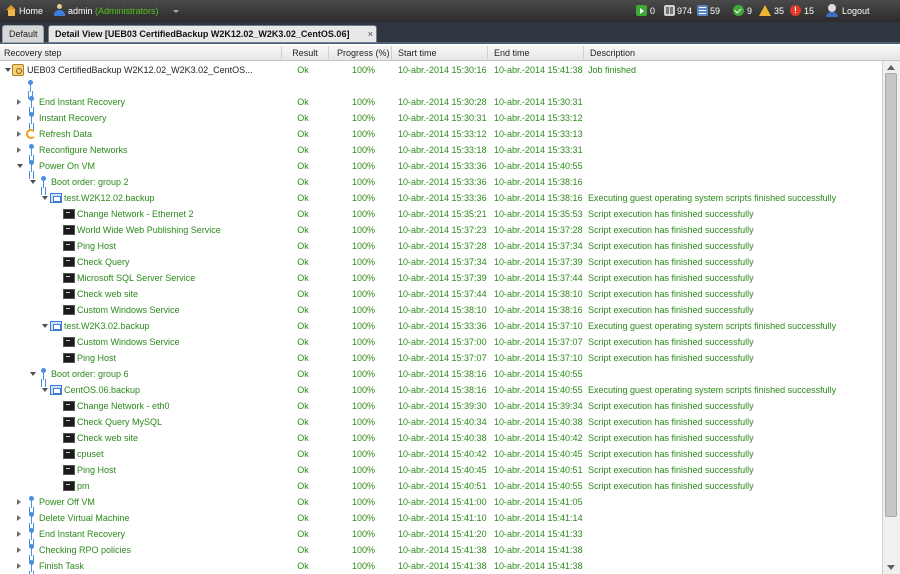  I want to click on cell-end: 10-abr.-2014 15:39:34, so click(538, 406).